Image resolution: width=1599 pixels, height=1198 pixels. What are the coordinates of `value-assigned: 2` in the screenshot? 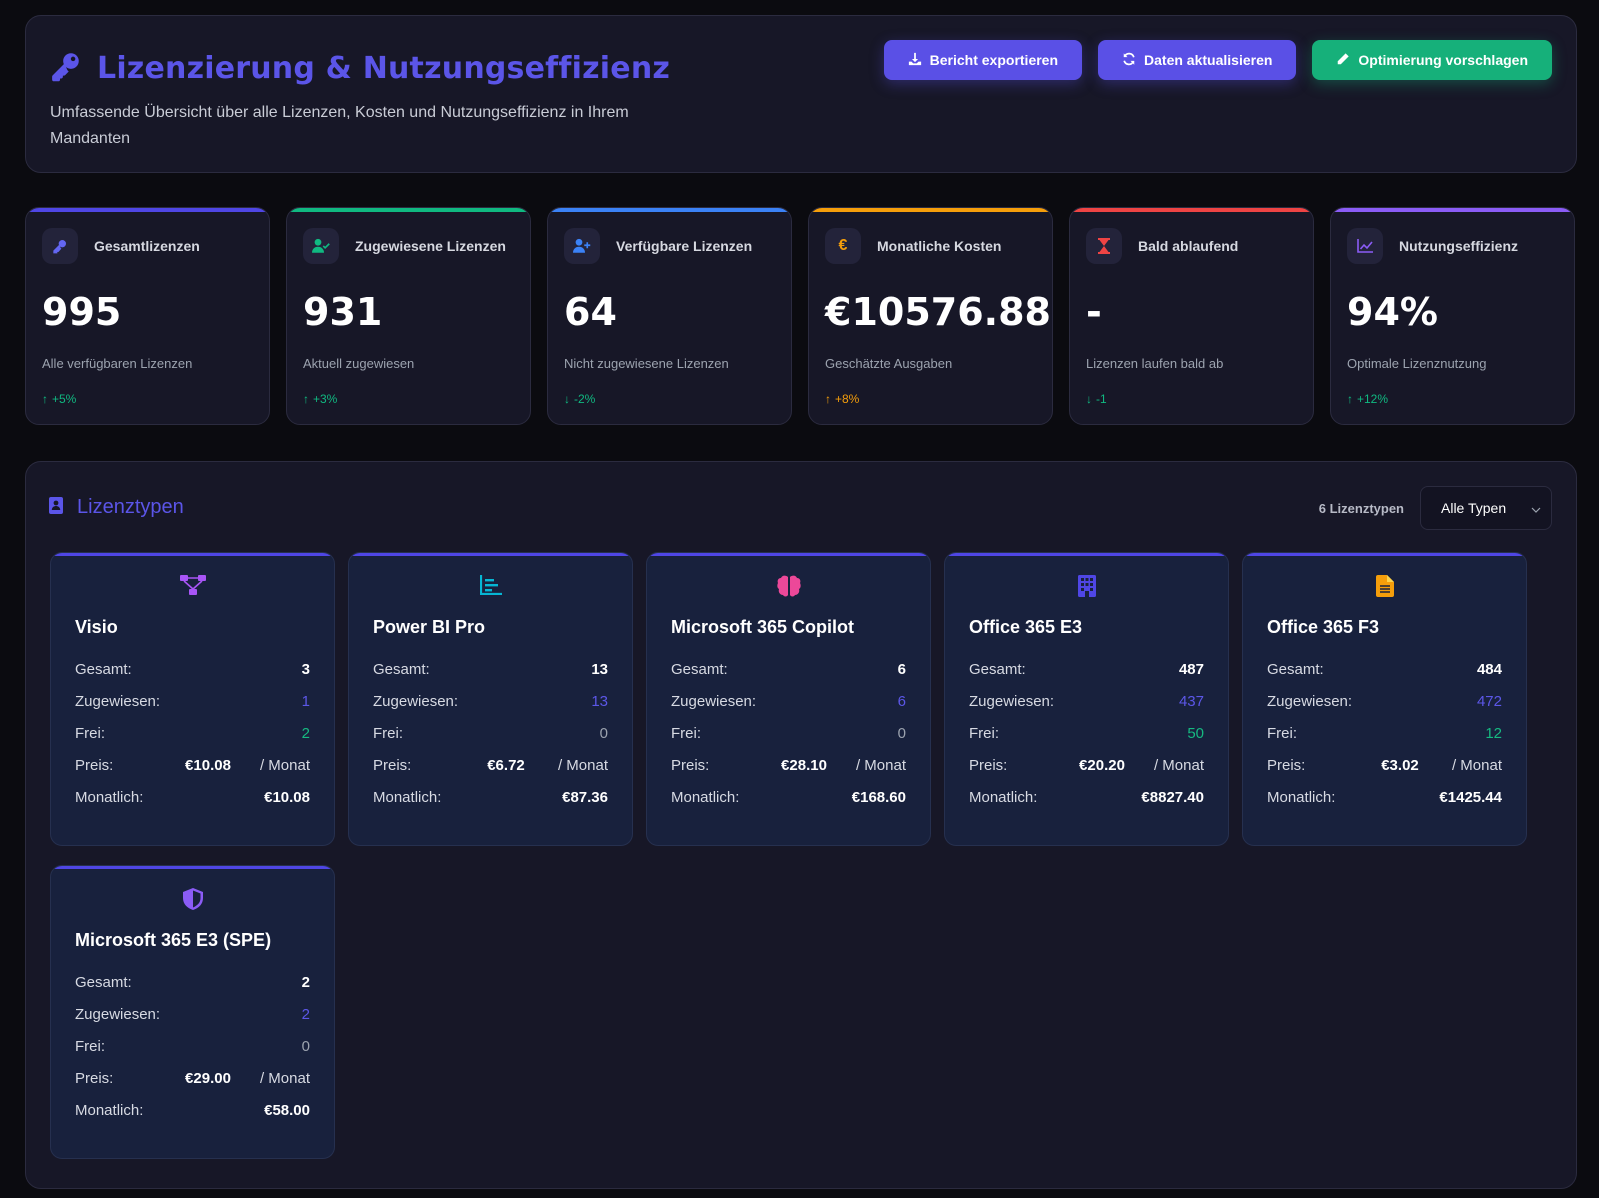 It's located at (305, 1014).